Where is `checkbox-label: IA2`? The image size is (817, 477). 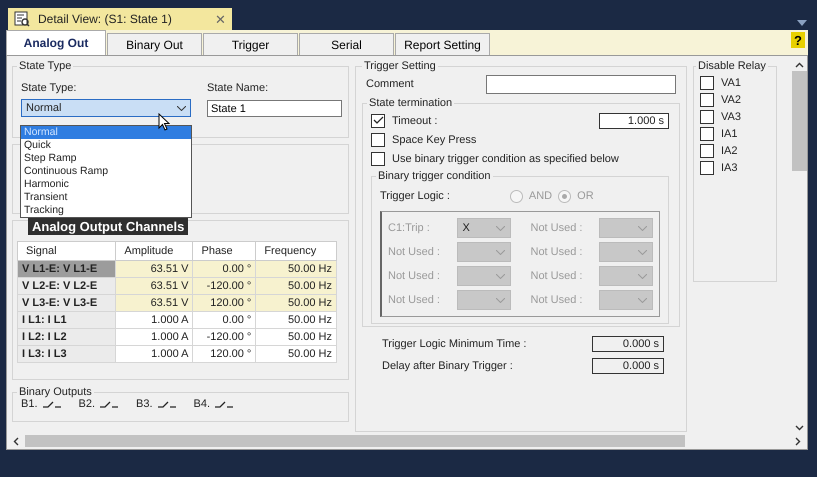
checkbox-label: IA2 is located at coordinates (729, 150).